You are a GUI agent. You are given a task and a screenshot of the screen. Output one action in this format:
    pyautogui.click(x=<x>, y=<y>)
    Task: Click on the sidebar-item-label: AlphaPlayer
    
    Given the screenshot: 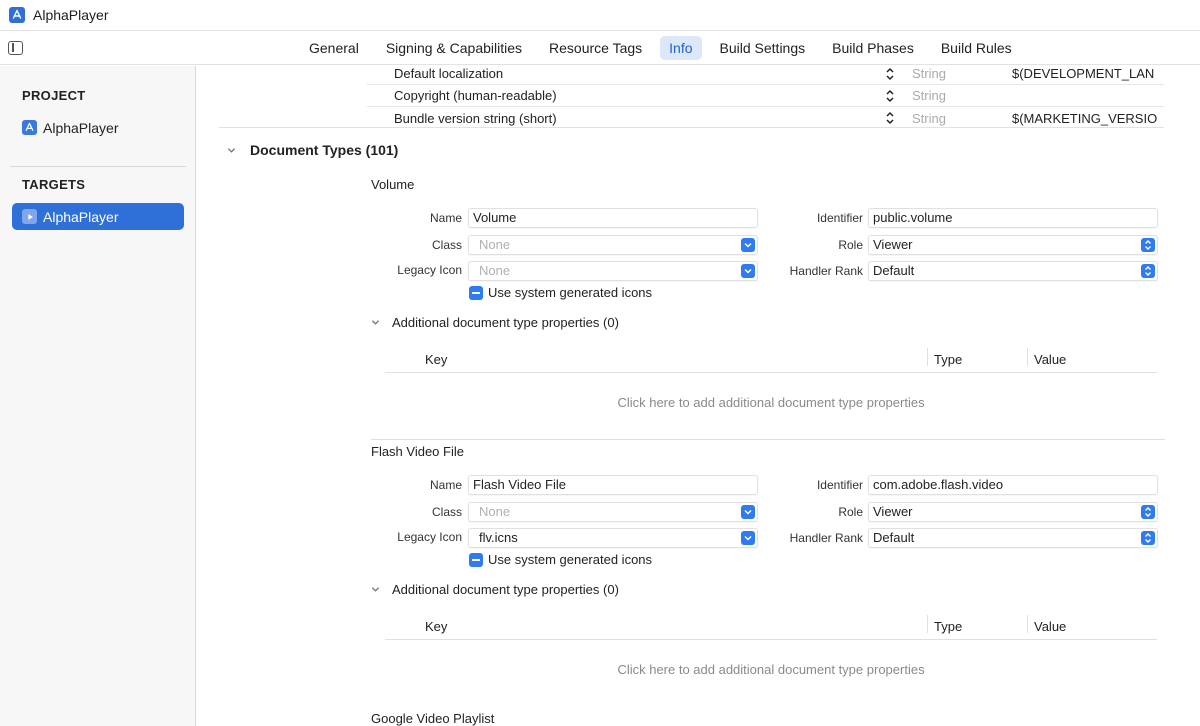 What is the action you would take?
    pyautogui.click(x=81, y=127)
    